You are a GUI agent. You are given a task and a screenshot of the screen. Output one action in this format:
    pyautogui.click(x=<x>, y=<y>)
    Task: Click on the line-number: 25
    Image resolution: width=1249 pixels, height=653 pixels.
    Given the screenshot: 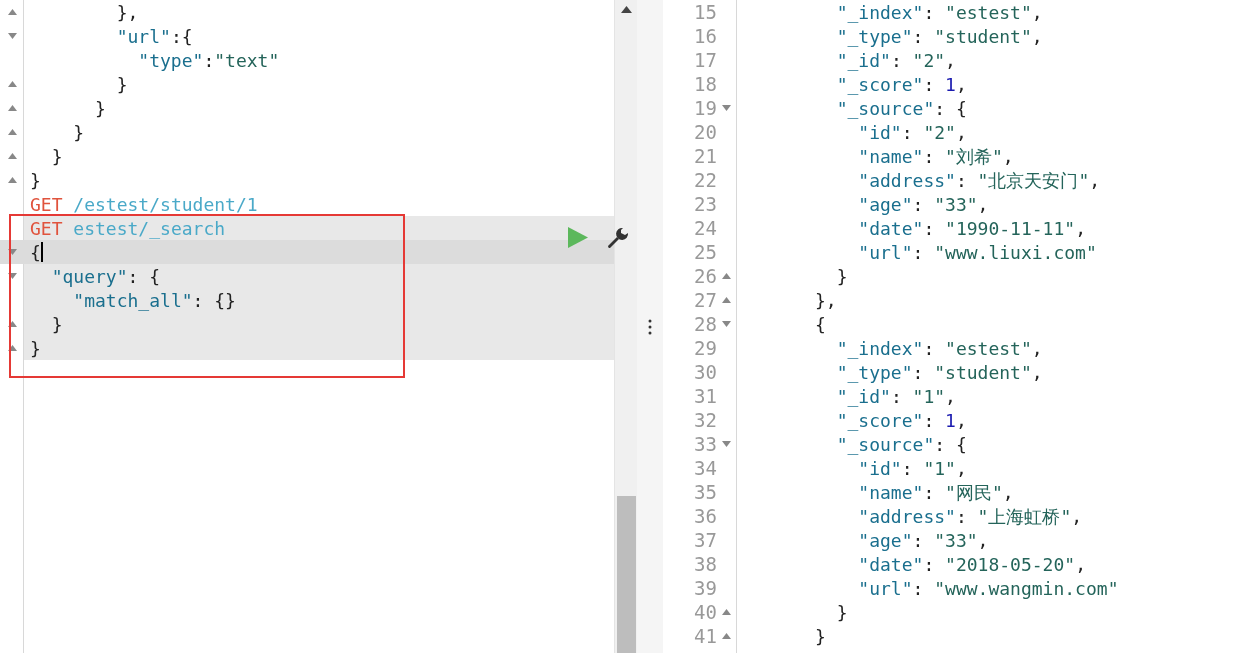 What is the action you would take?
    pyautogui.click(x=705, y=251)
    